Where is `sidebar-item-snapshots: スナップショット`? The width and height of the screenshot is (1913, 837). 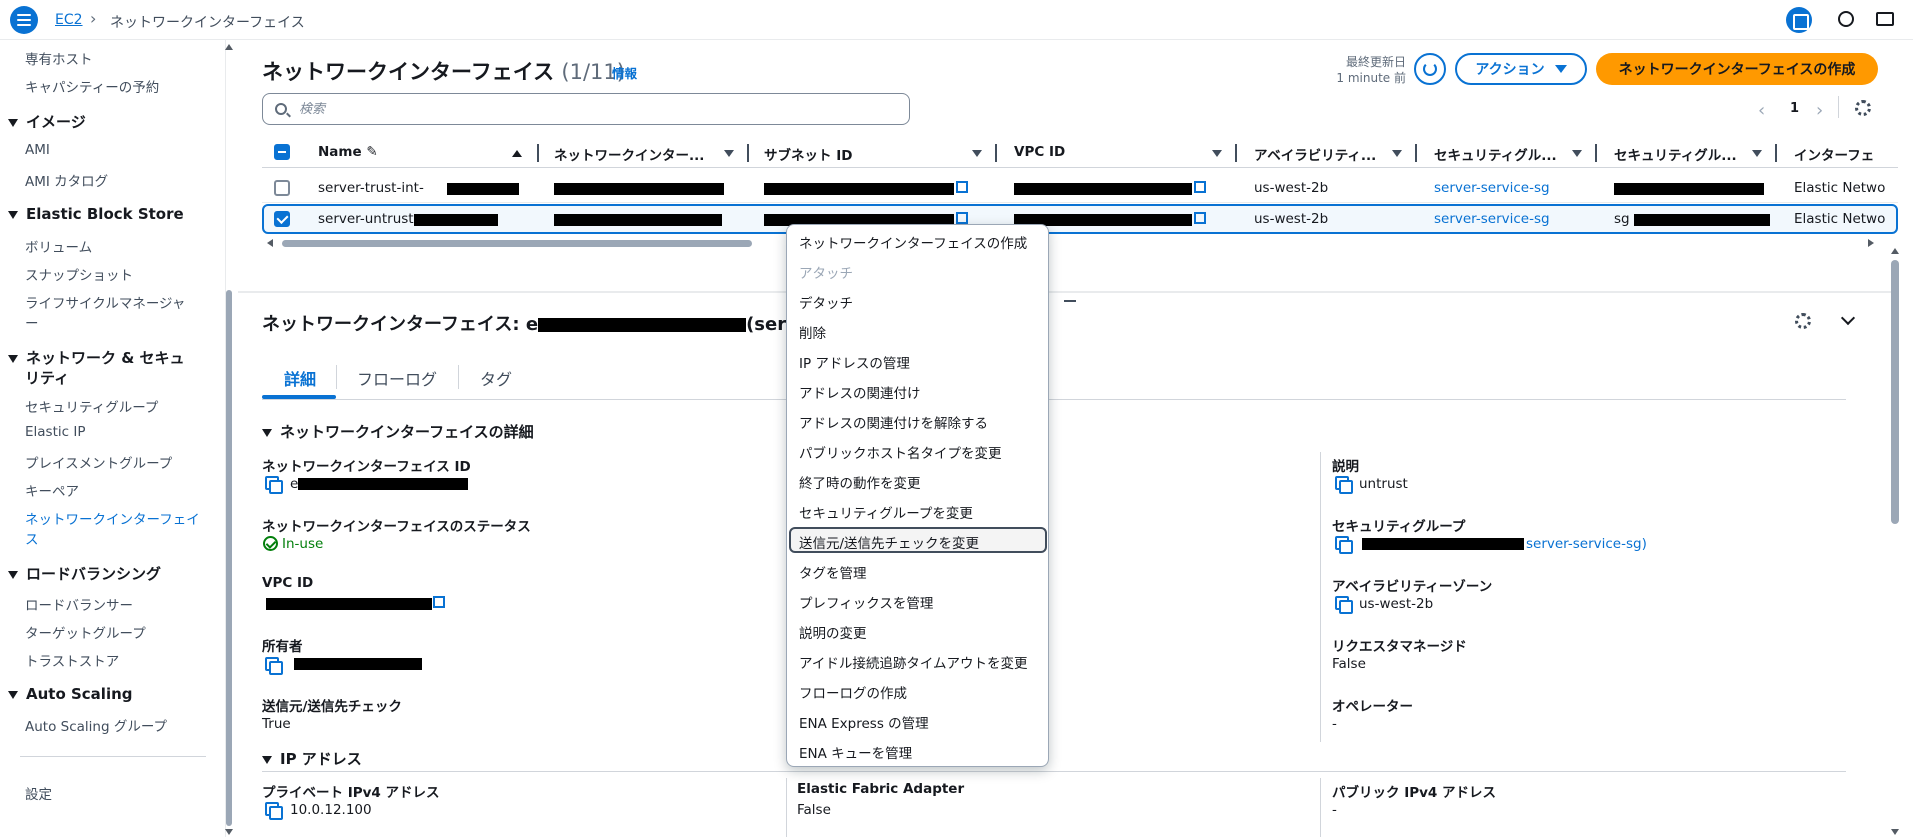 sidebar-item-snapshots: スナップショット is located at coordinates (79, 274).